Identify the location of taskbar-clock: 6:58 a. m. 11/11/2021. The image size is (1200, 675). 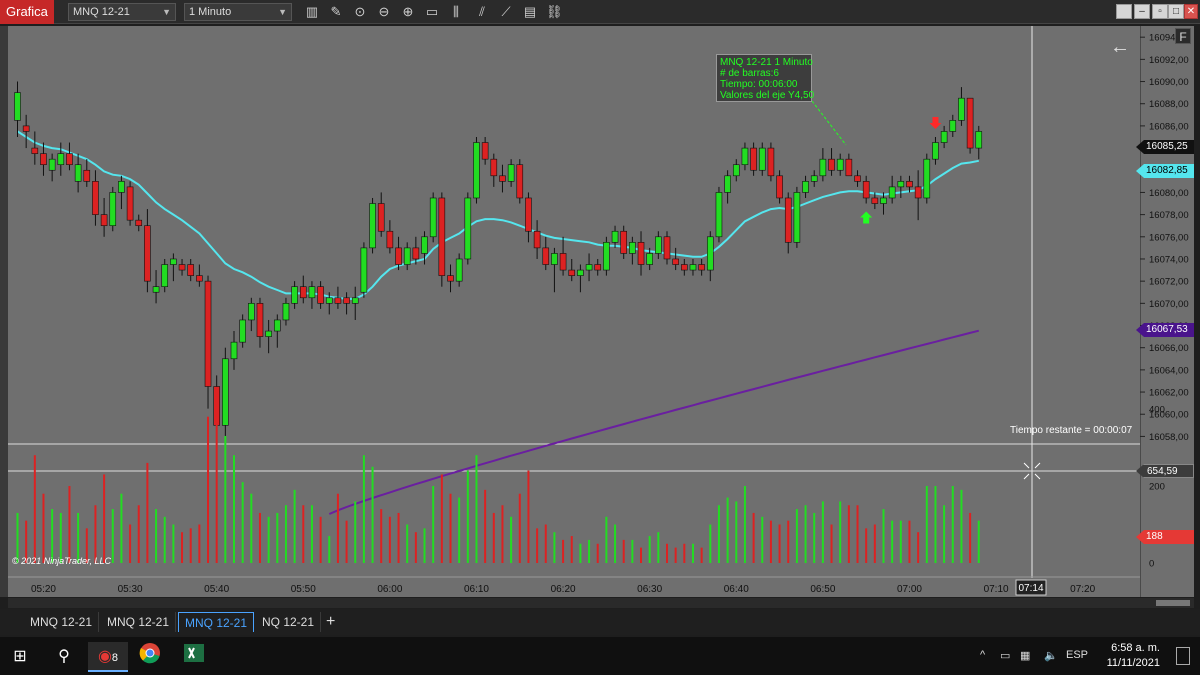
(1120, 656).